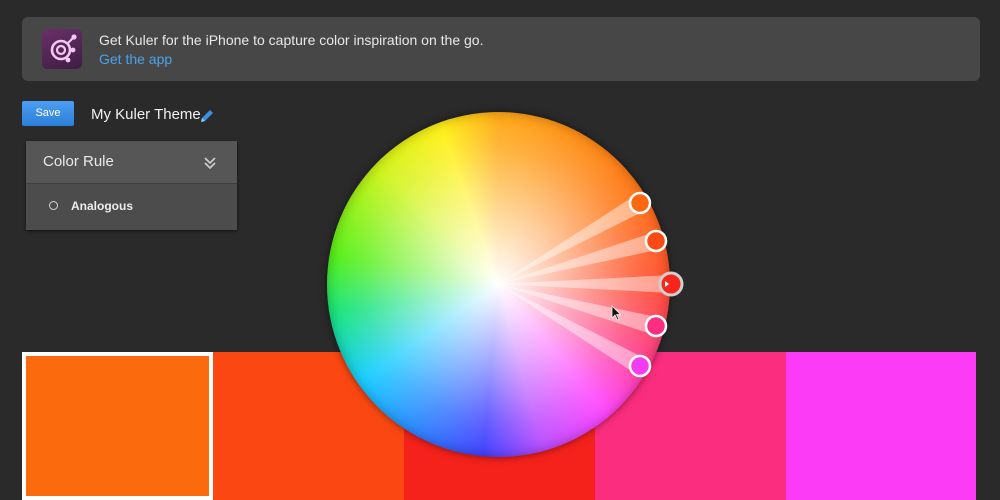 This screenshot has height=500, width=1000. I want to click on color-rule-header: Color Rule, so click(131, 162).